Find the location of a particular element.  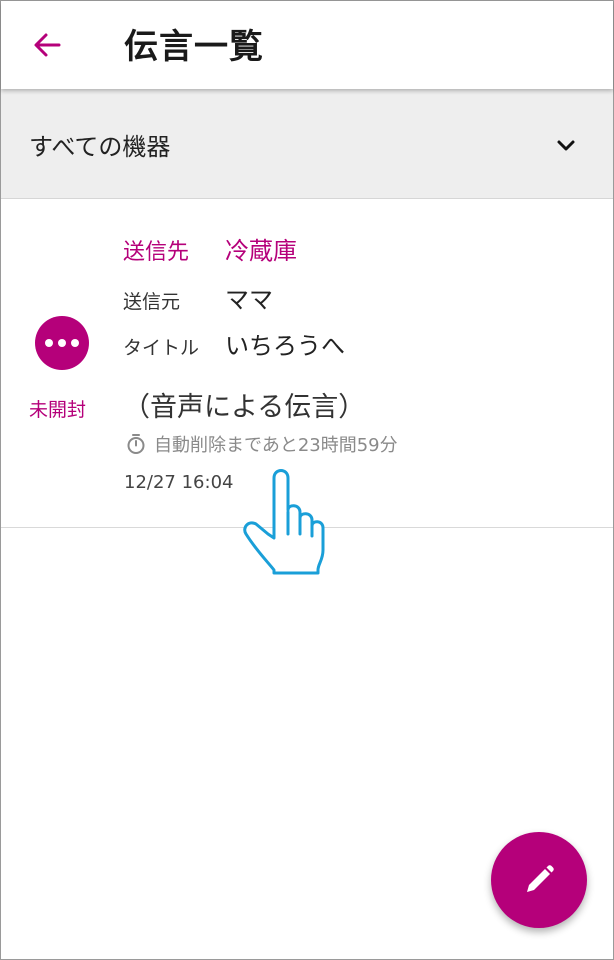

back-button is located at coordinates (47, 45).